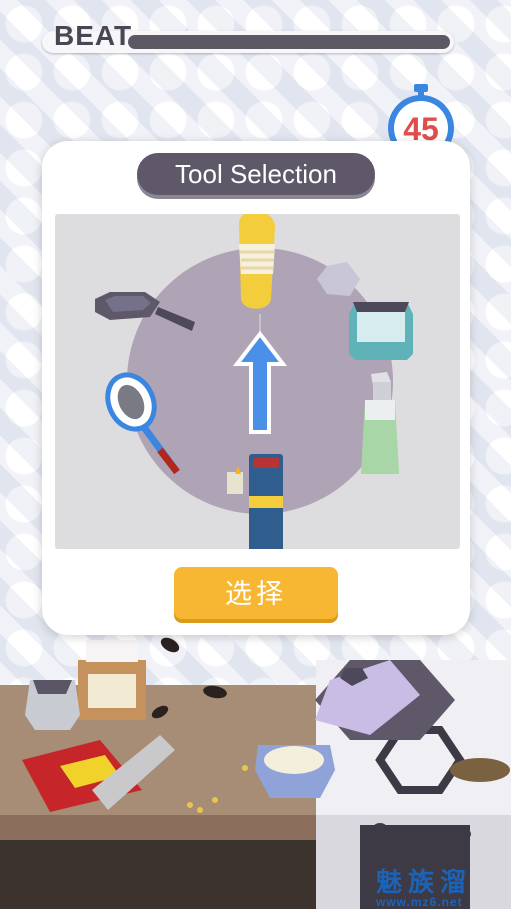 The height and width of the screenshot is (909, 511). I want to click on watermark-main: 魅族溜, so click(424, 882).